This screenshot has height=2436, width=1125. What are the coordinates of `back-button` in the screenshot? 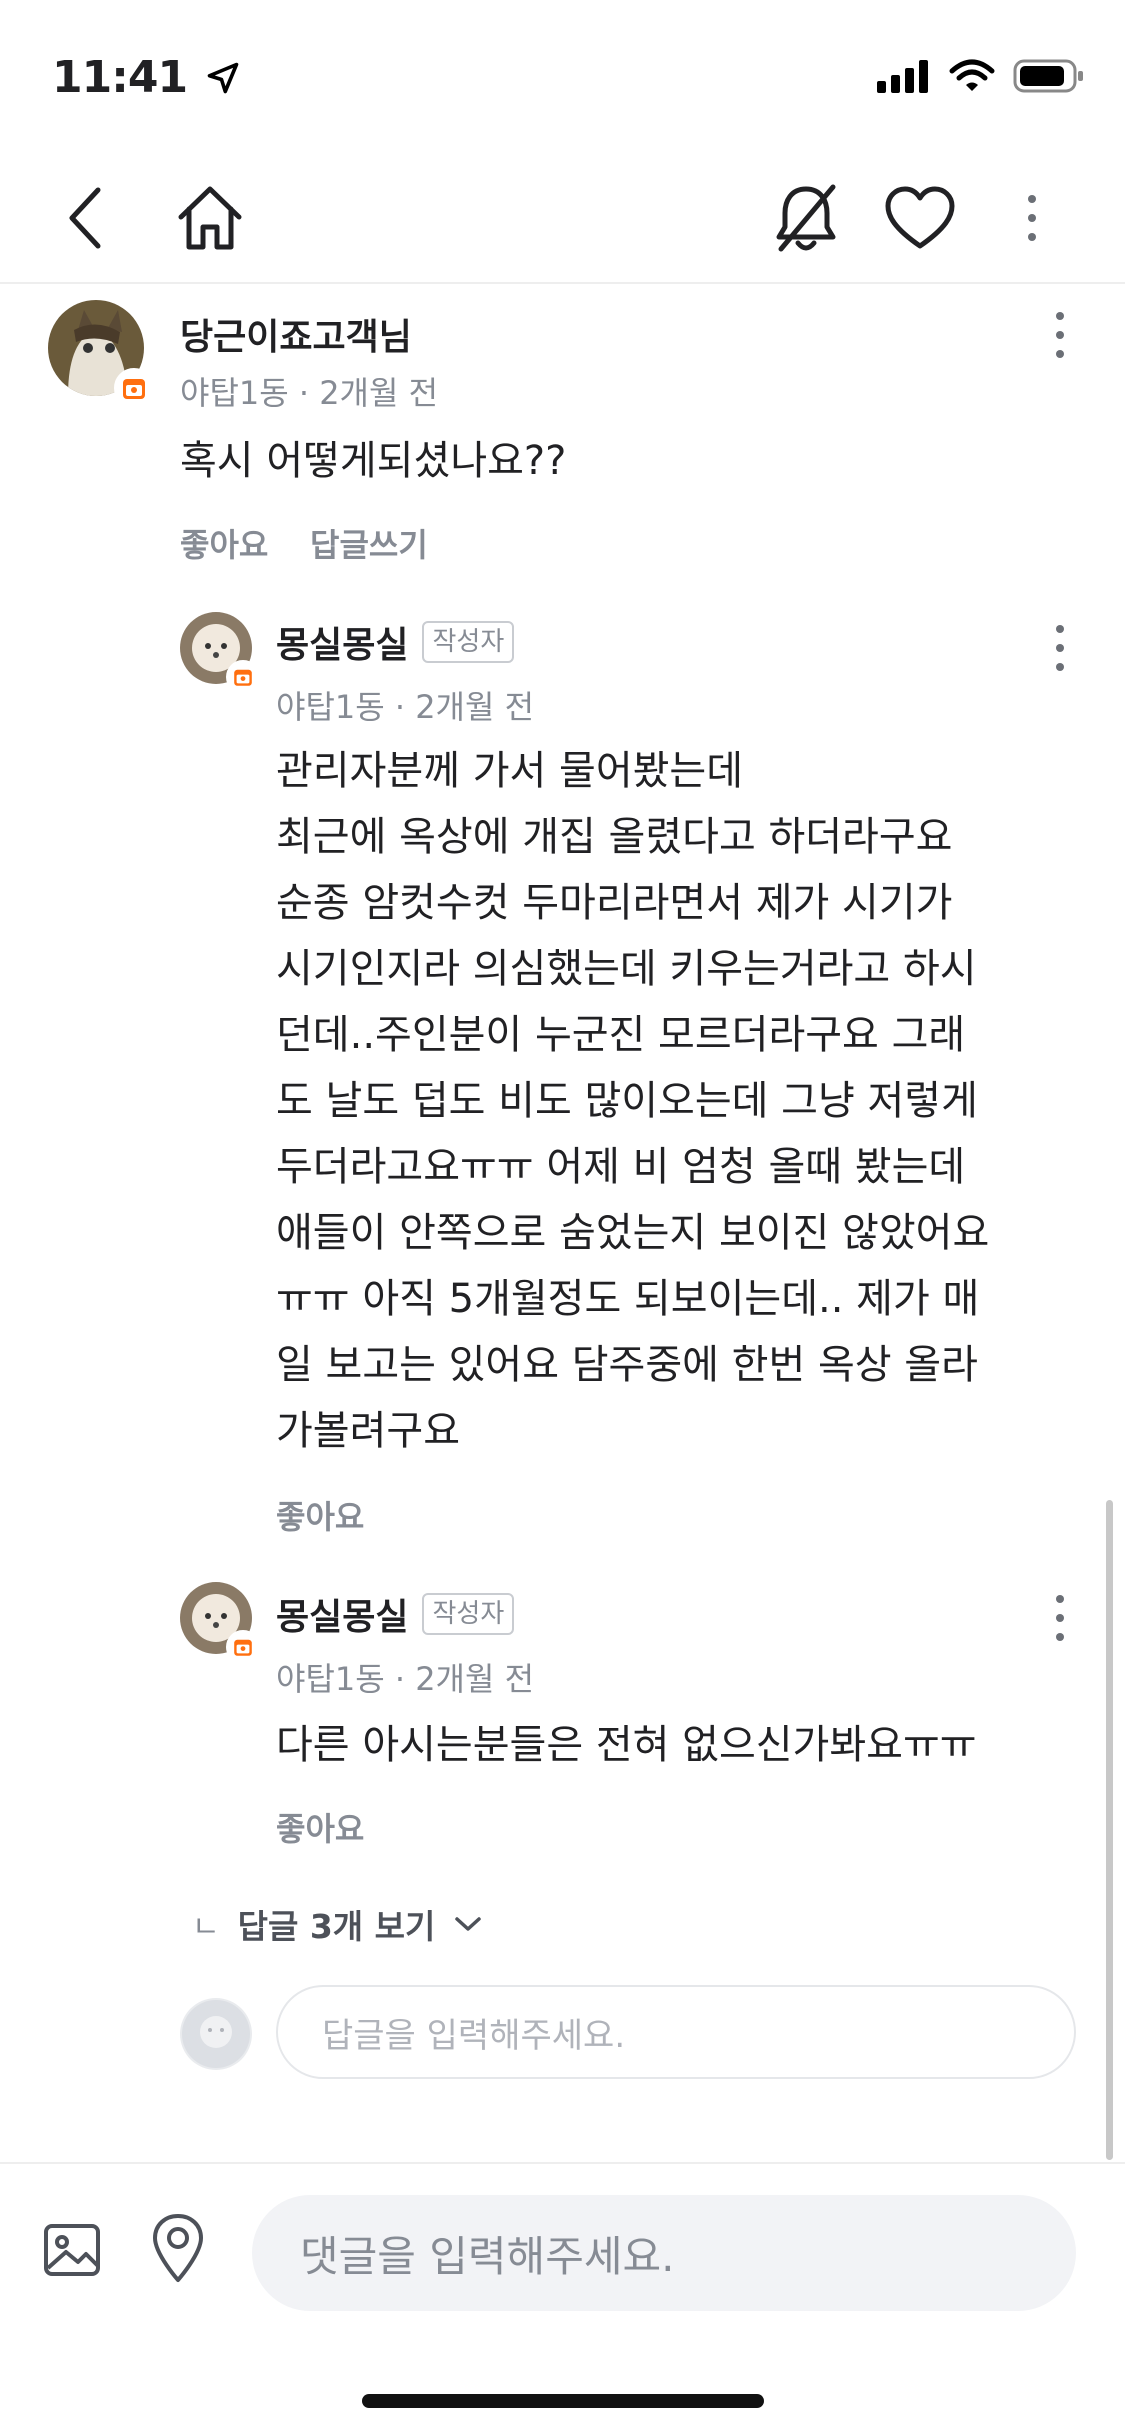 It's located at (84, 218).